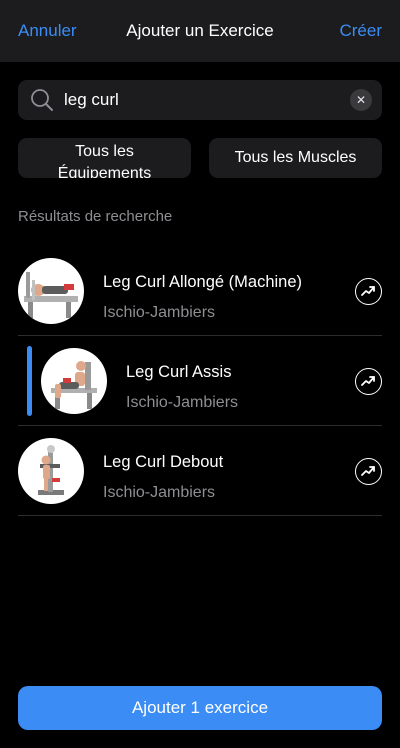  I want to click on add-exercise-button: Ajouter 1 exercice, so click(200, 708).